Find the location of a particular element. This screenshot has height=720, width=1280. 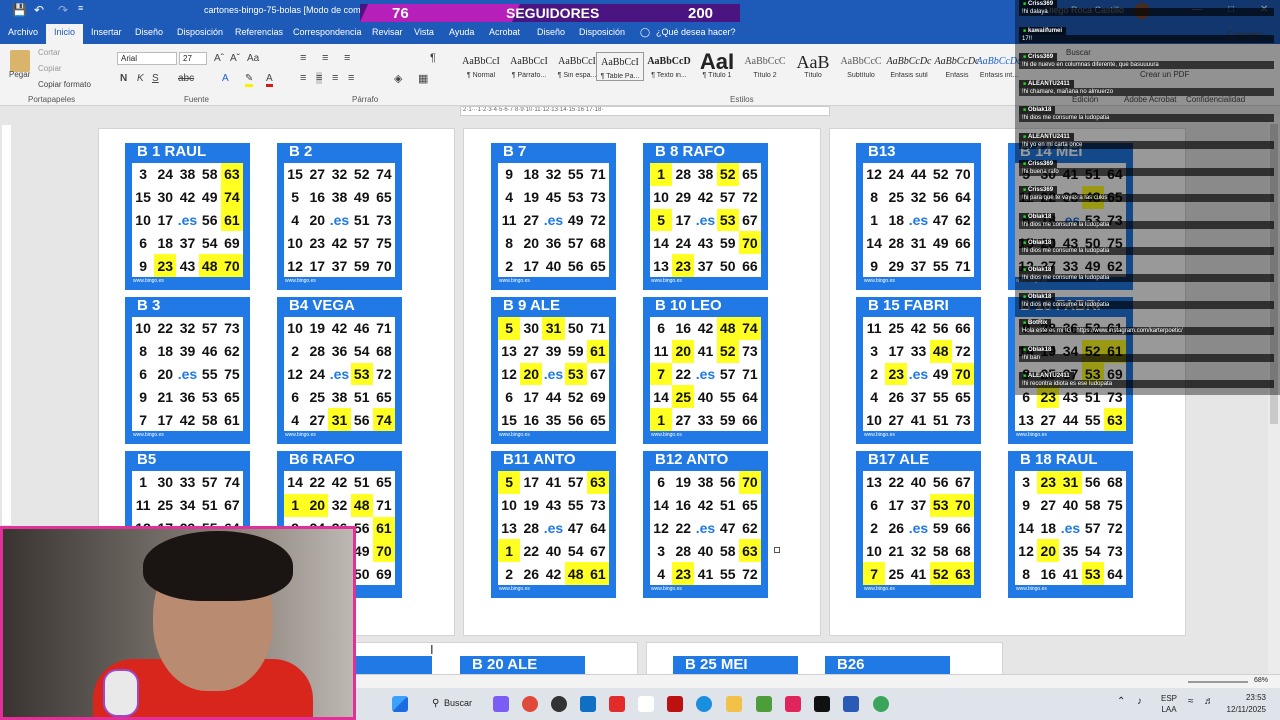

edge-icon is located at coordinates (704, 704).